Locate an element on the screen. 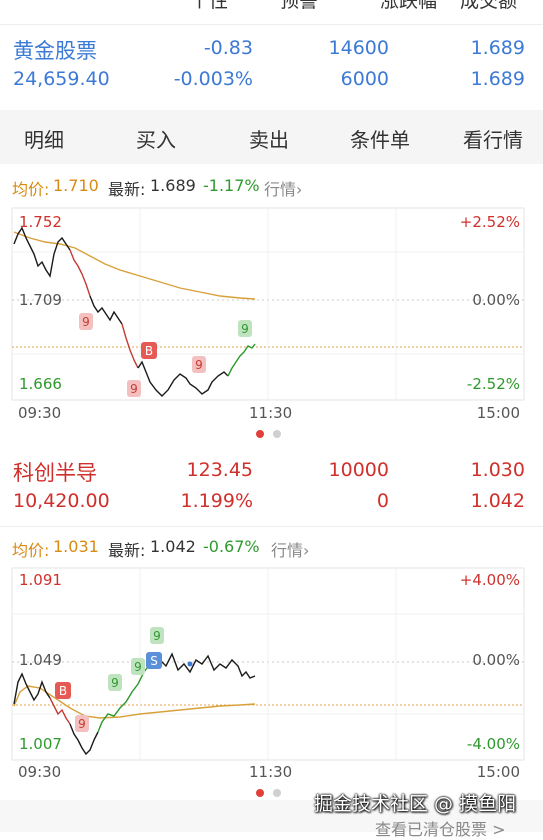 This screenshot has width=543, height=840. y-axis-mid: 1.709 is located at coordinates (40, 300).